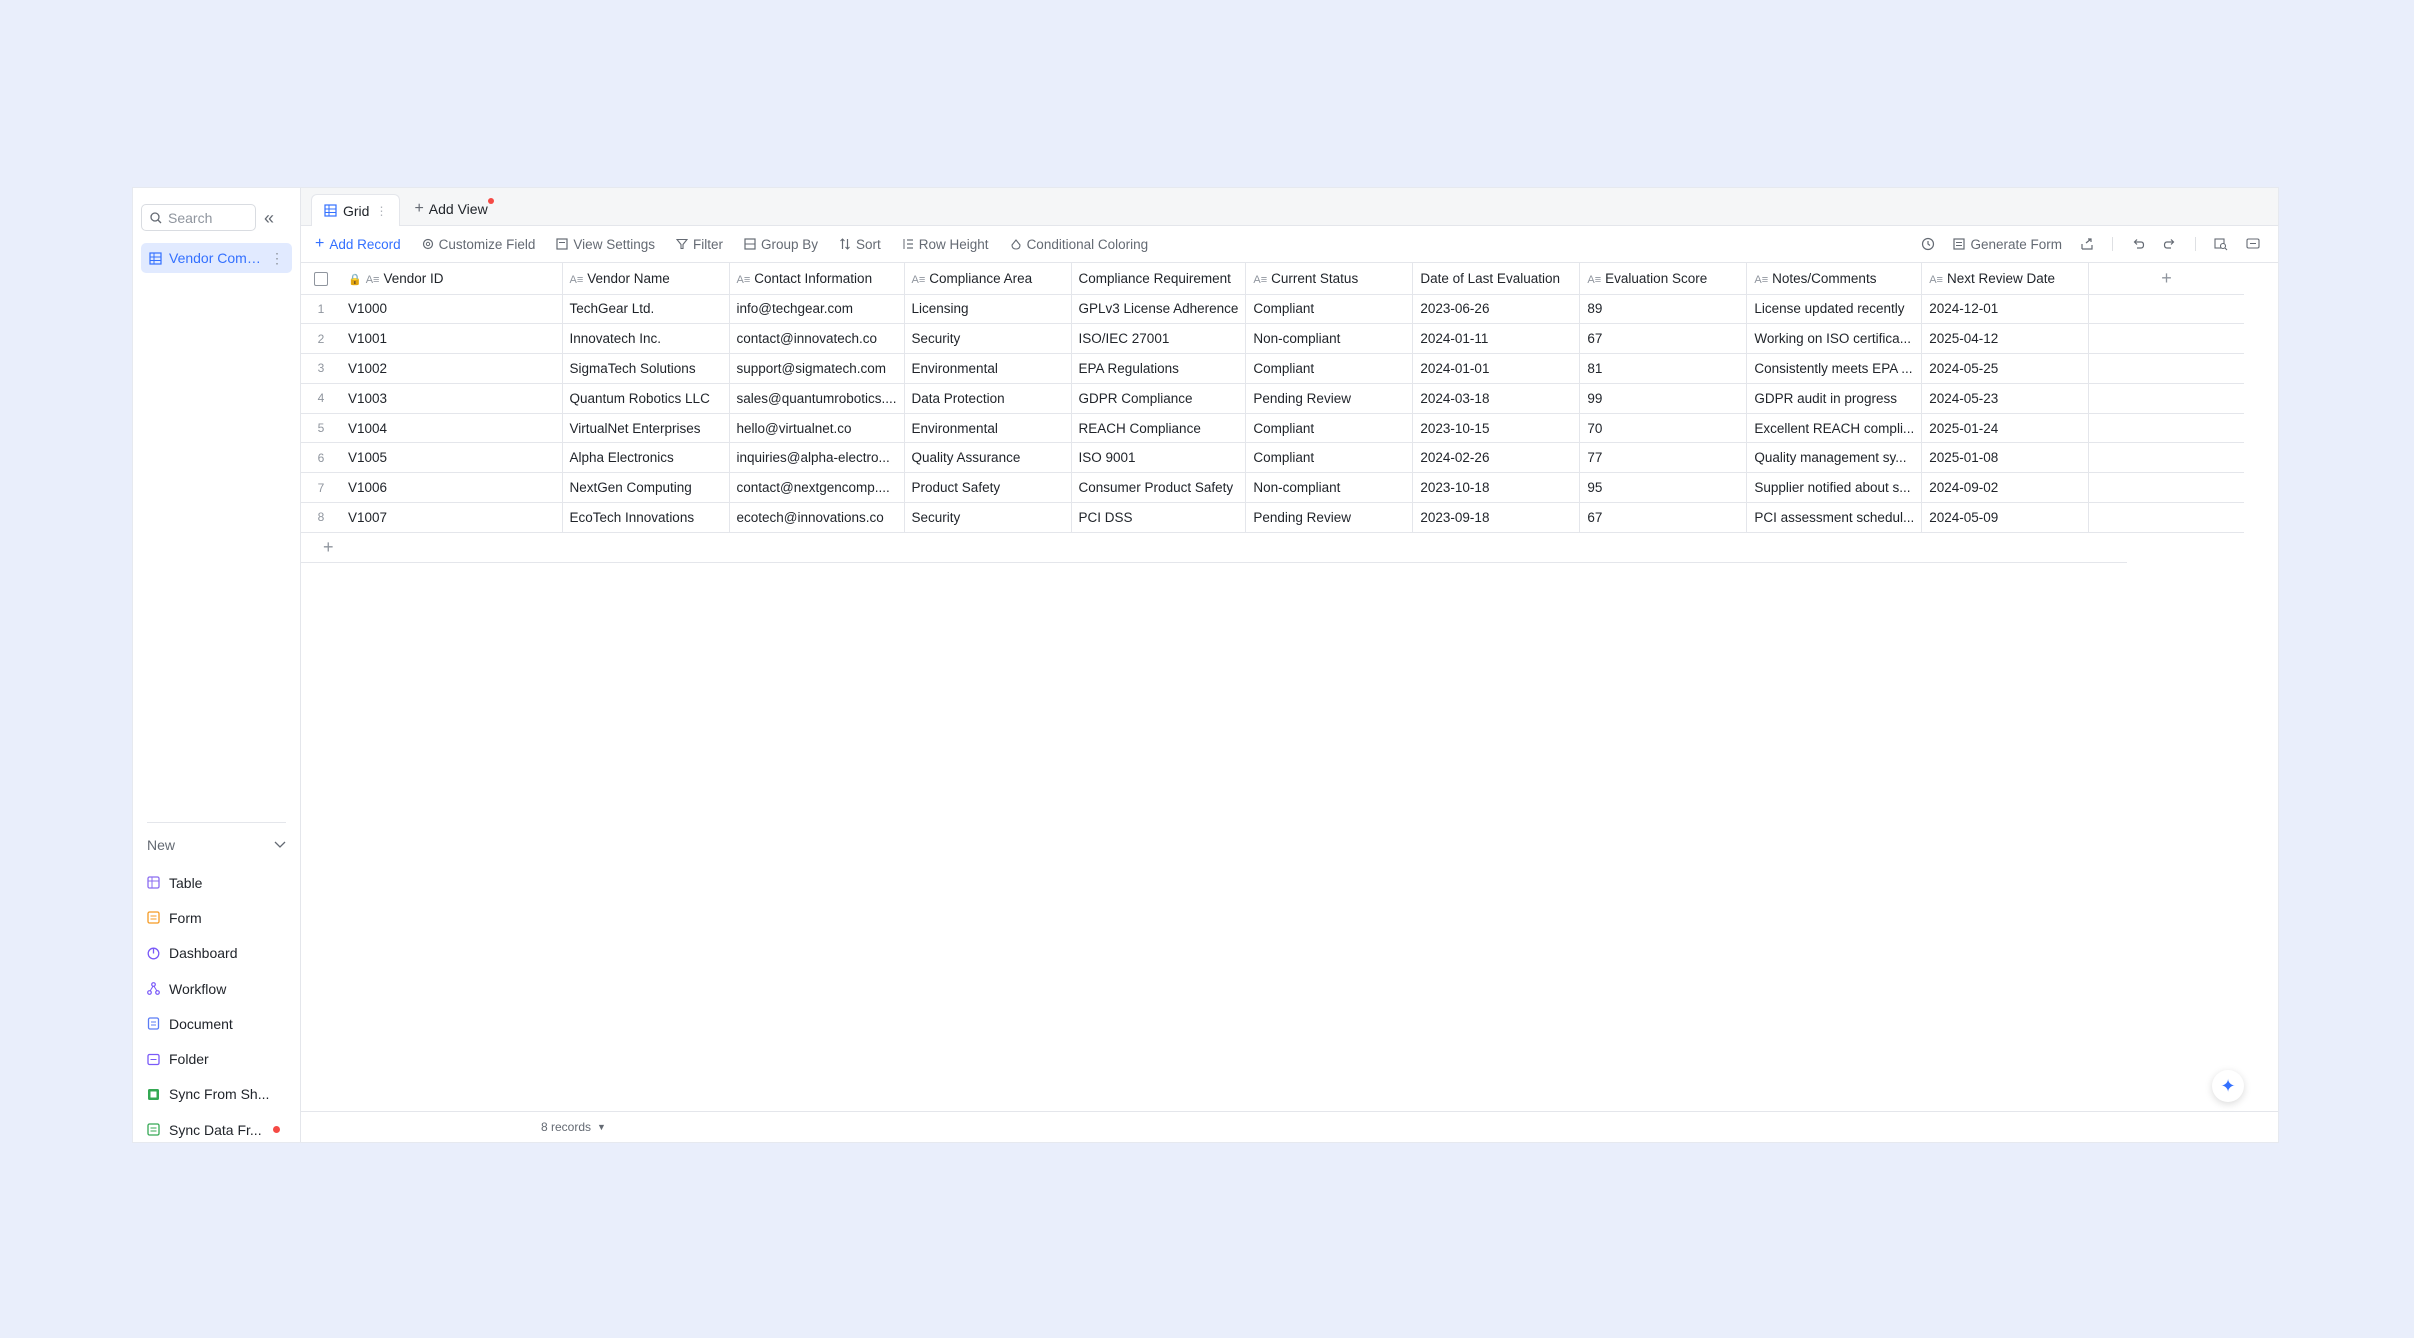 This screenshot has height=1338, width=2414. I want to click on new-item-folder: Folder, so click(216, 1058).